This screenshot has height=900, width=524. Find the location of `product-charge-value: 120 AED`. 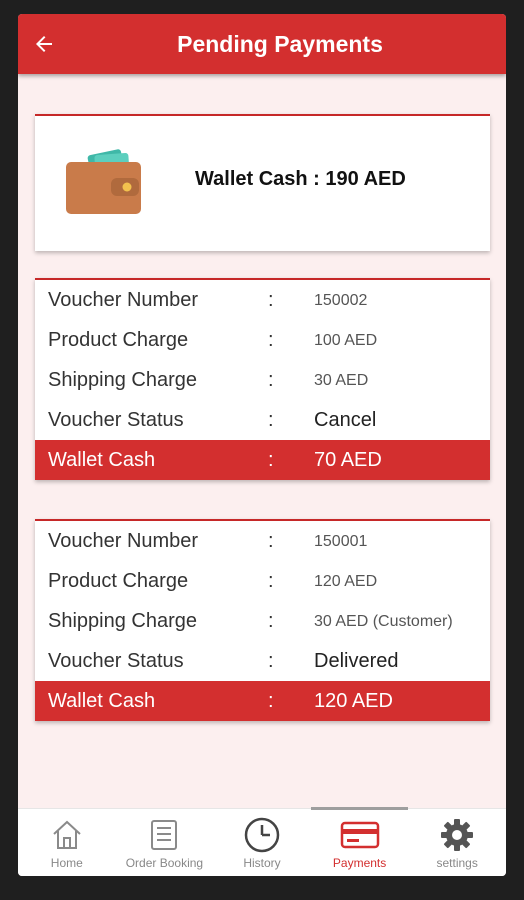

product-charge-value: 120 AED is located at coordinates (346, 581).